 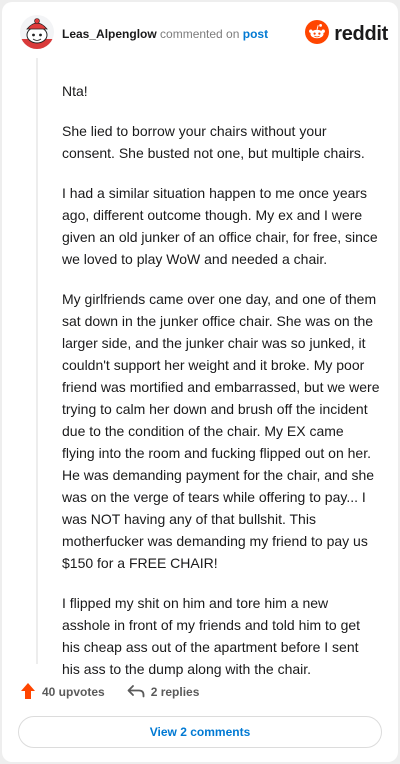 What do you see at coordinates (361, 33) in the screenshot?
I see `reddit-wordmark: reddit` at bounding box center [361, 33].